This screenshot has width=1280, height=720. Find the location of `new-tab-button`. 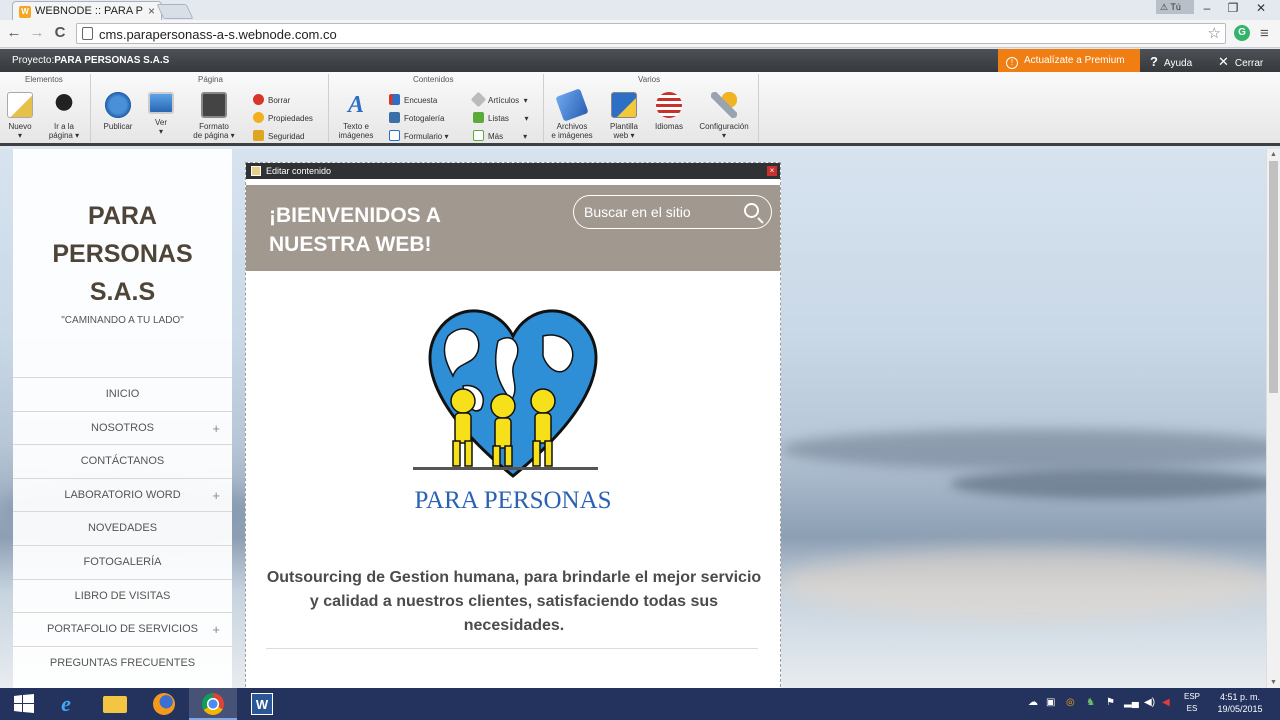

new-tab-button is located at coordinates (175, 11).